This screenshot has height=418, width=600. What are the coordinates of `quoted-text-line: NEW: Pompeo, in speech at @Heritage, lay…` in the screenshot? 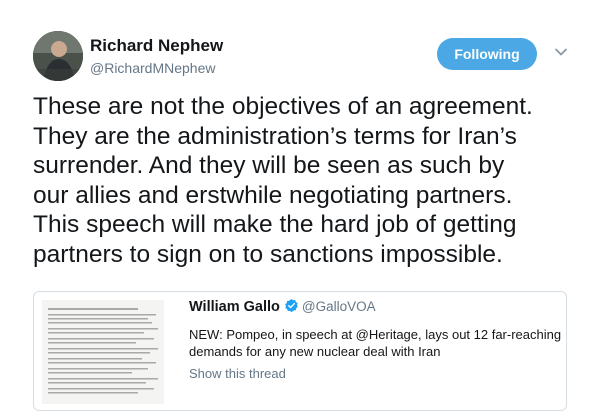 It's located at (375, 334).